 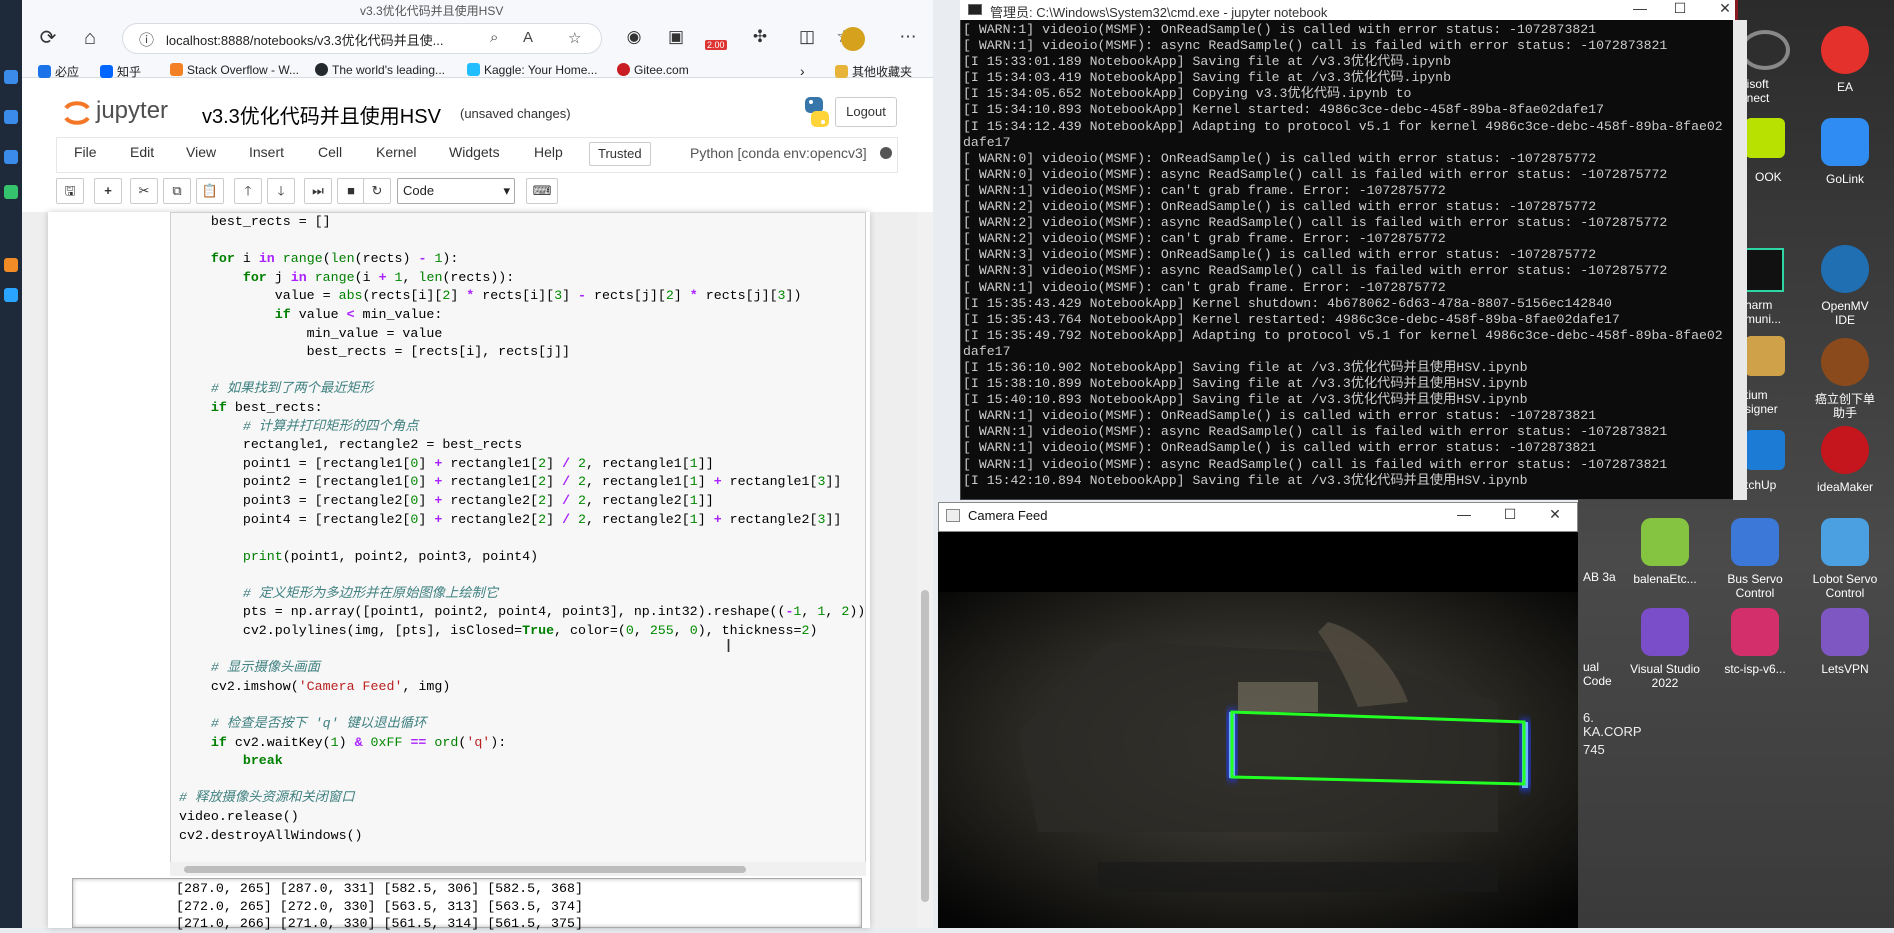 I want to click on cut-icon: ✂, so click(x=144, y=191).